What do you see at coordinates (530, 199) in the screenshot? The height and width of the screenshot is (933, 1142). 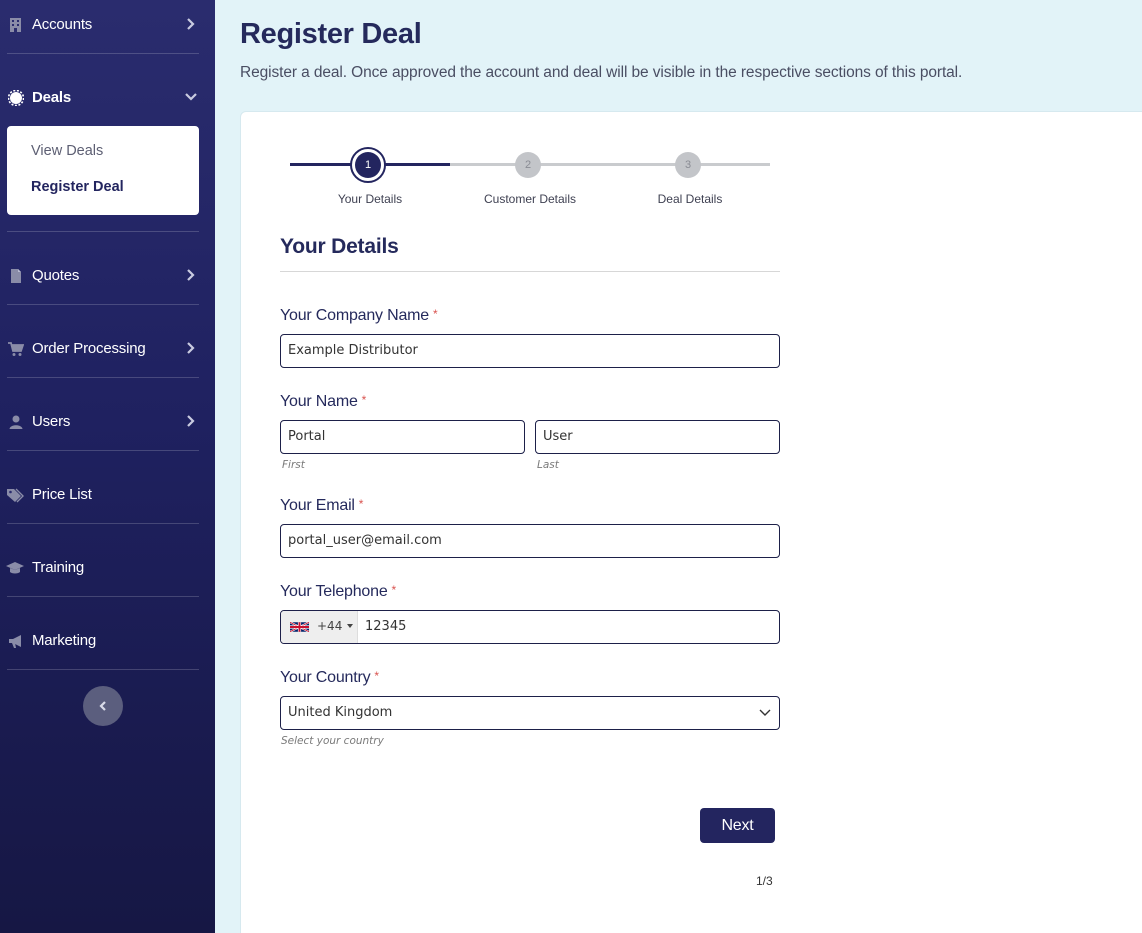 I see `step-2-label: Customer Details` at bounding box center [530, 199].